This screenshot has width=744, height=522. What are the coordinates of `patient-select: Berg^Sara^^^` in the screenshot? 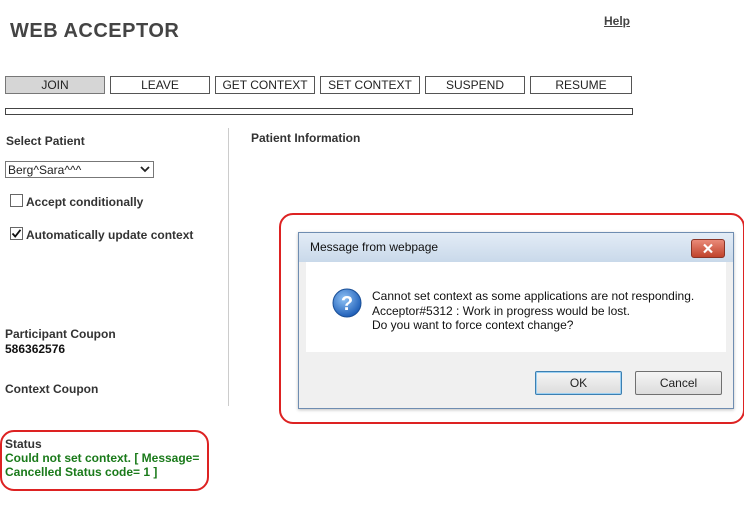 It's located at (79, 169).